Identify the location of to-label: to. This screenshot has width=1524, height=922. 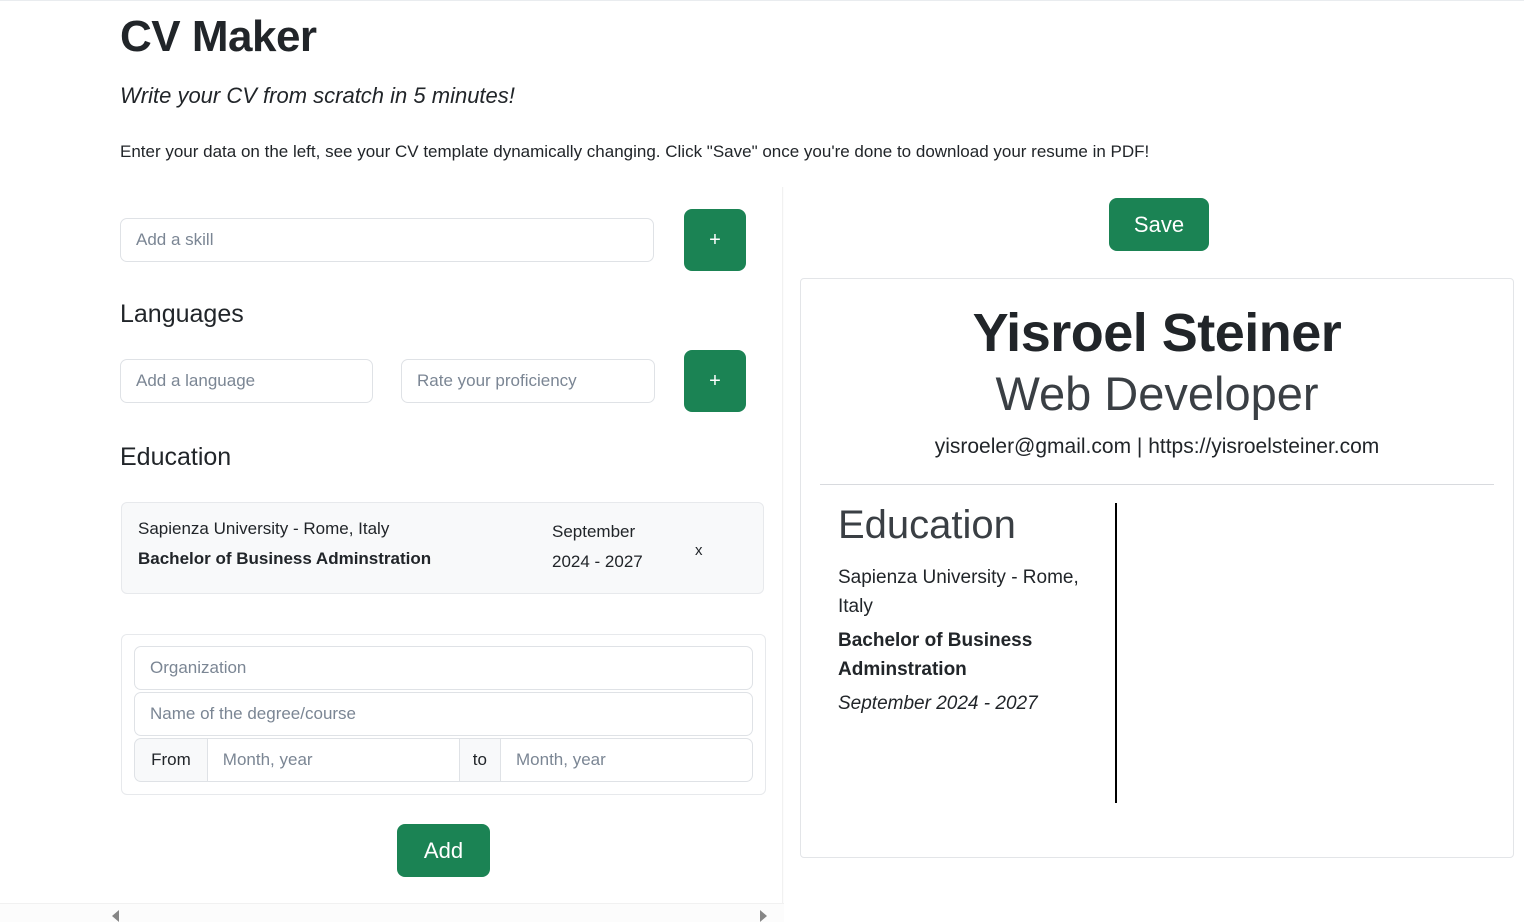
(479, 759).